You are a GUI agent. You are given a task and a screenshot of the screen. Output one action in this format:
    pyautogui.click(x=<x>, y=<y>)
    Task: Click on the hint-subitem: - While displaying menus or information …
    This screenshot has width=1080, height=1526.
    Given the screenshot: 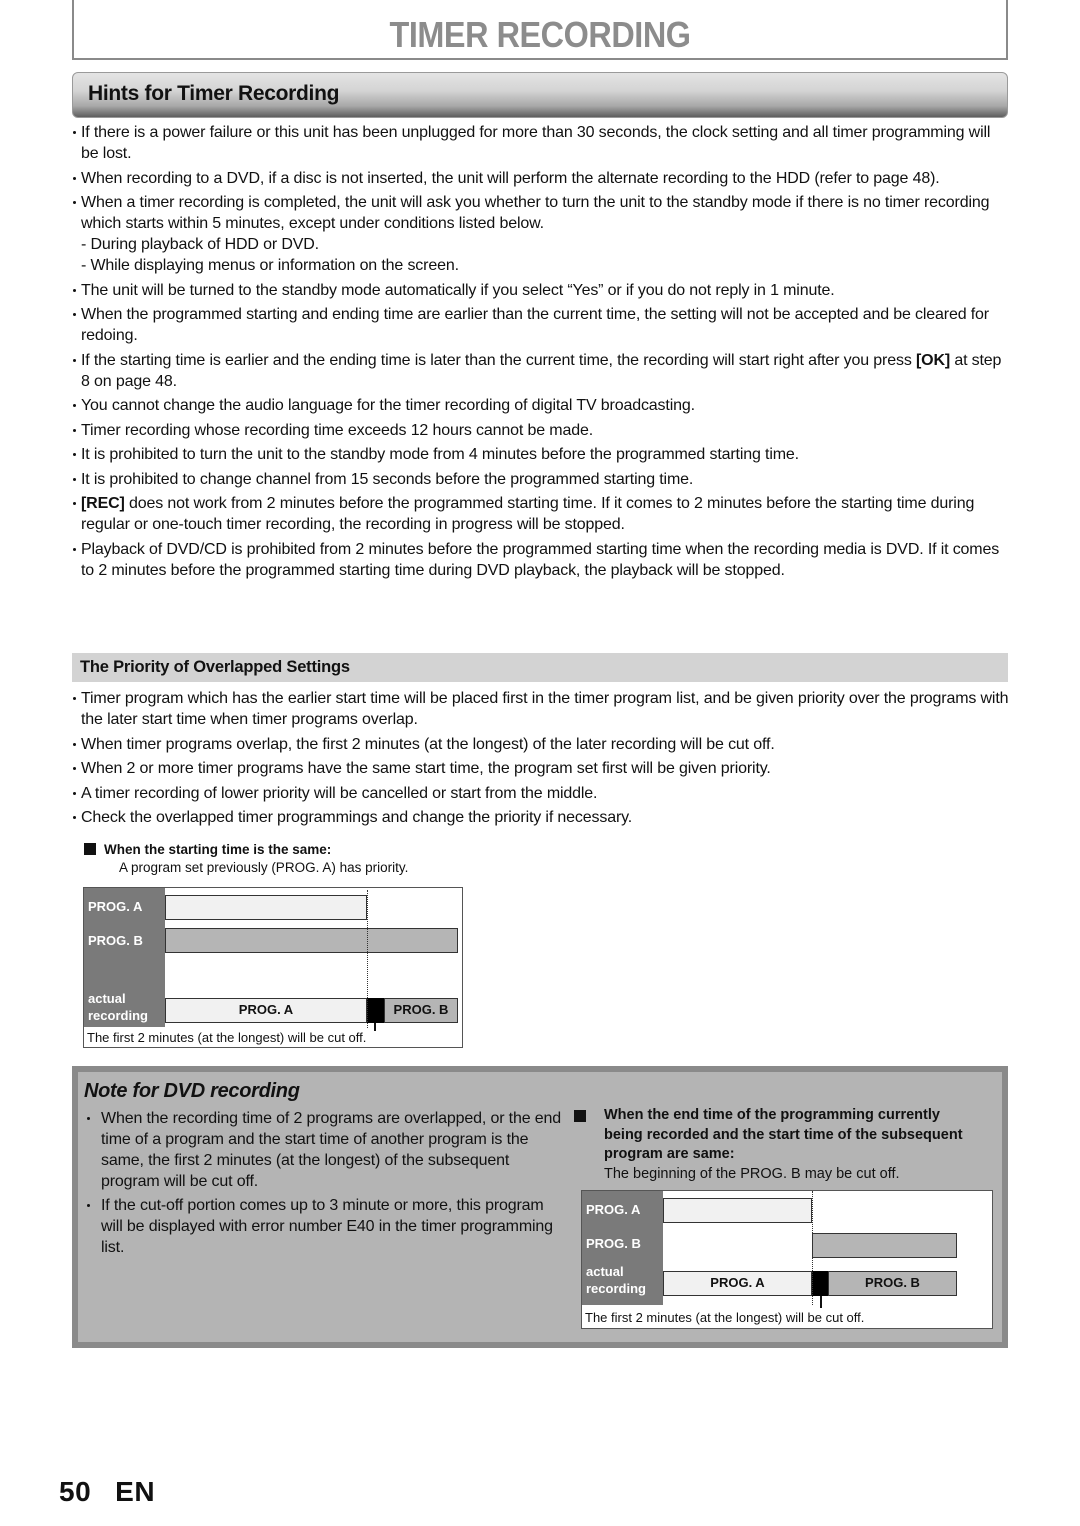 What is the action you would take?
    pyautogui.click(x=270, y=265)
    